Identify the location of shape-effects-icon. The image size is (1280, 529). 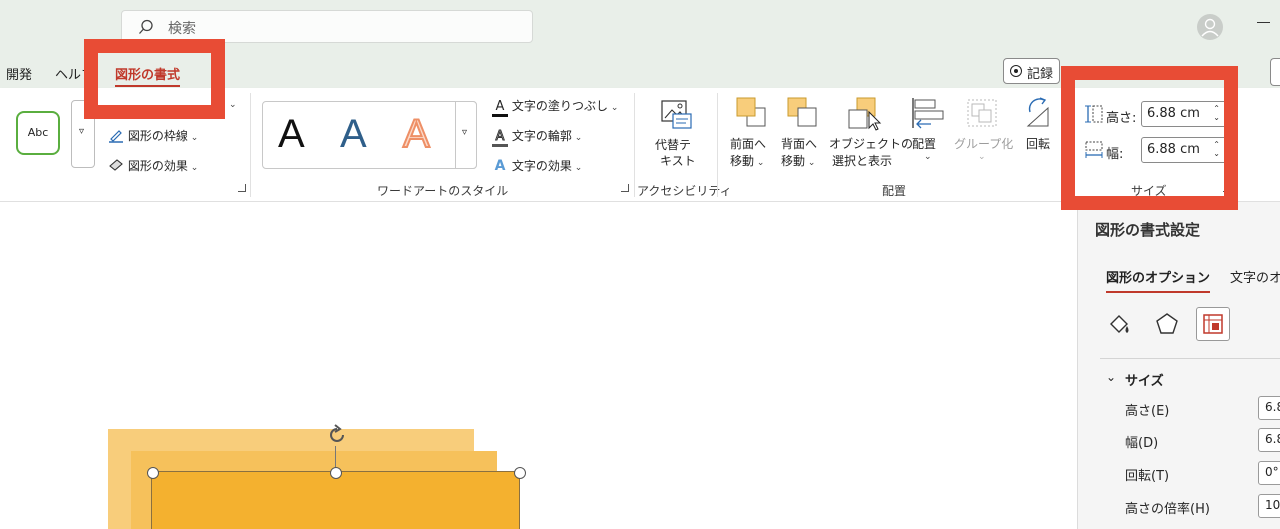
(116, 165).